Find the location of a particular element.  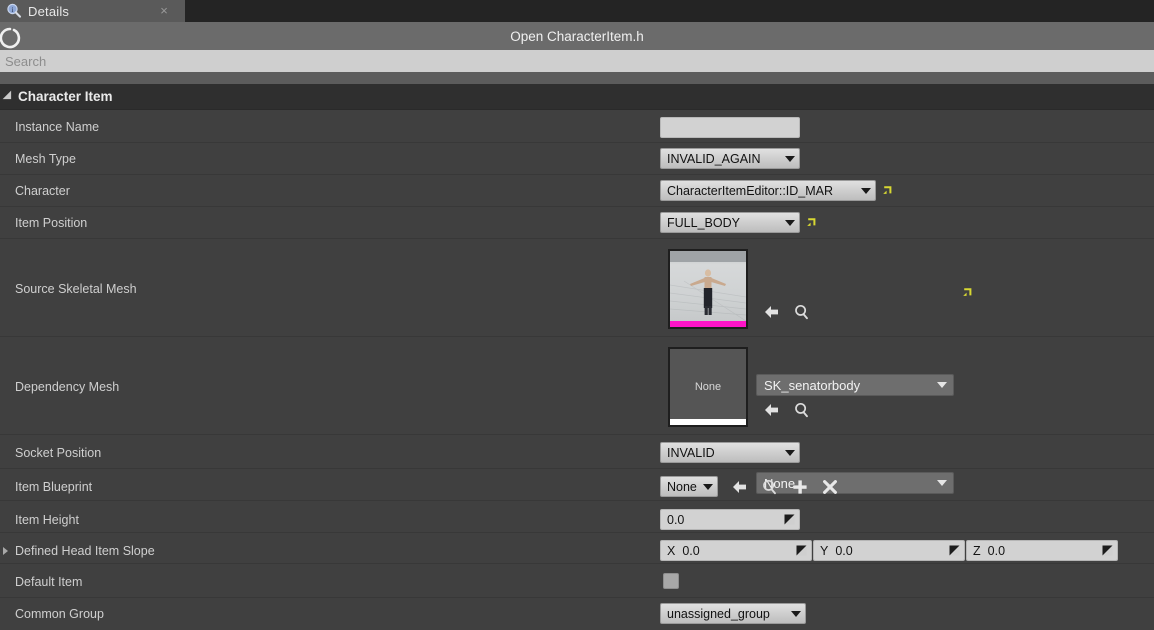

tab-details-label: Details is located at coordinates (49, 11).